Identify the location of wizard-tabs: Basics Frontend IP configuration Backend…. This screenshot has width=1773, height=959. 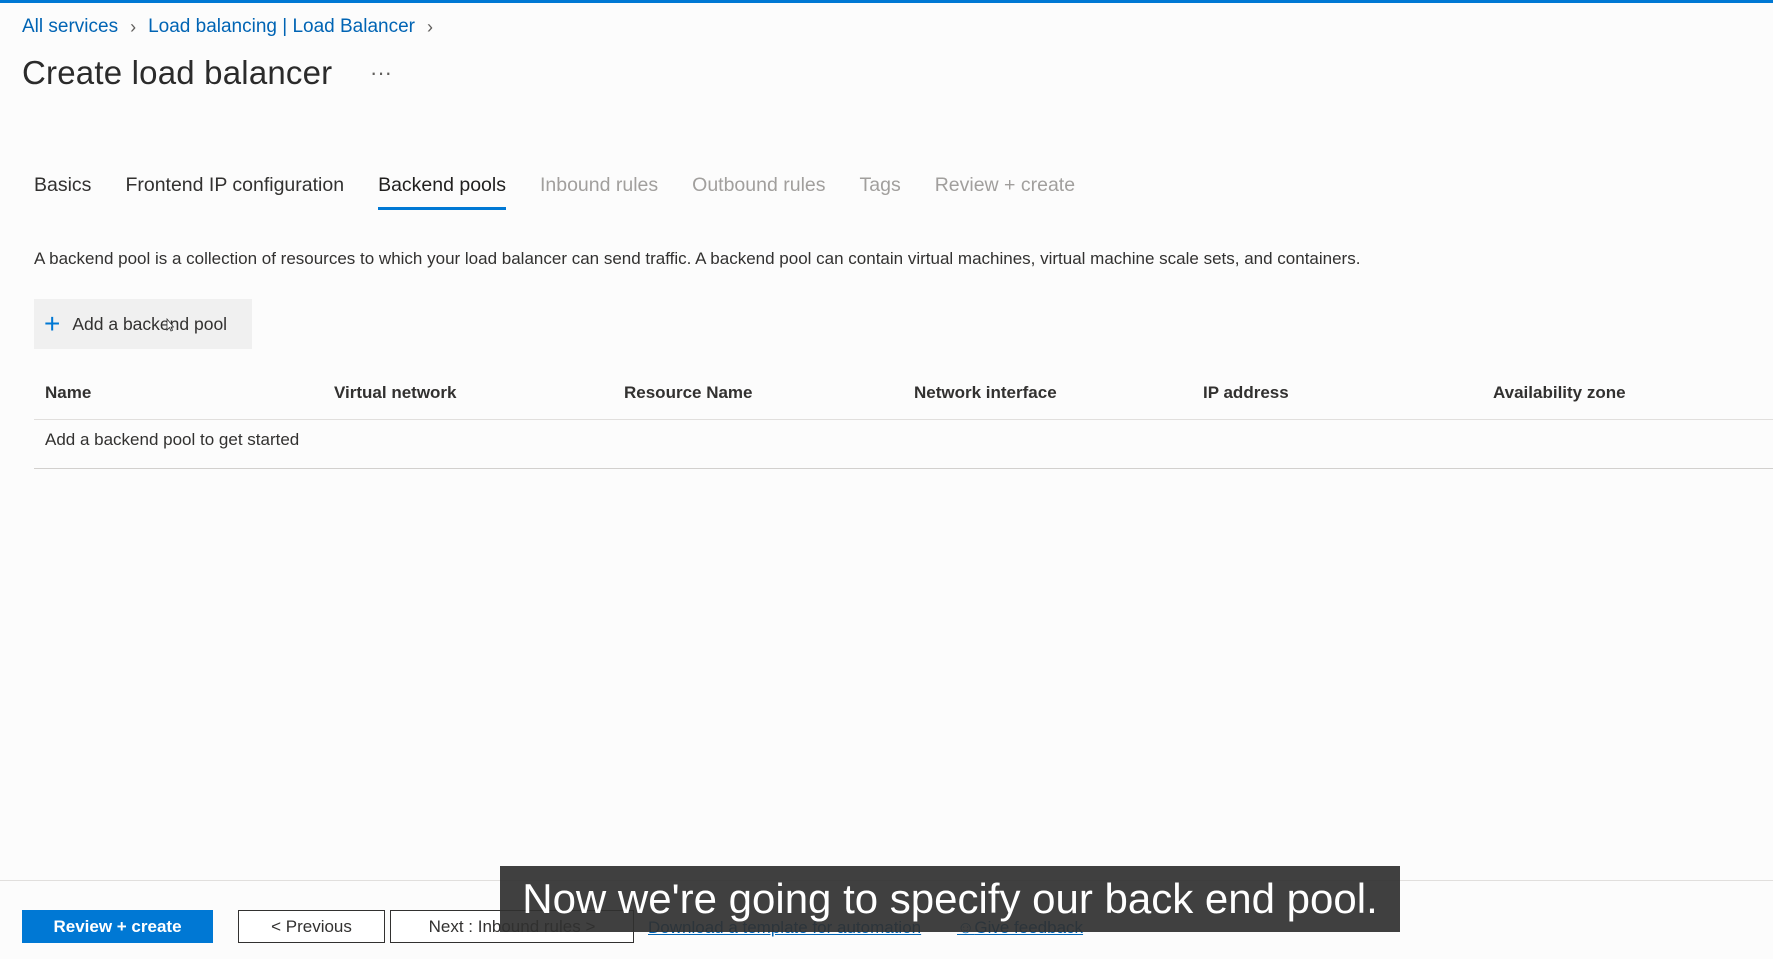
(571, 192).